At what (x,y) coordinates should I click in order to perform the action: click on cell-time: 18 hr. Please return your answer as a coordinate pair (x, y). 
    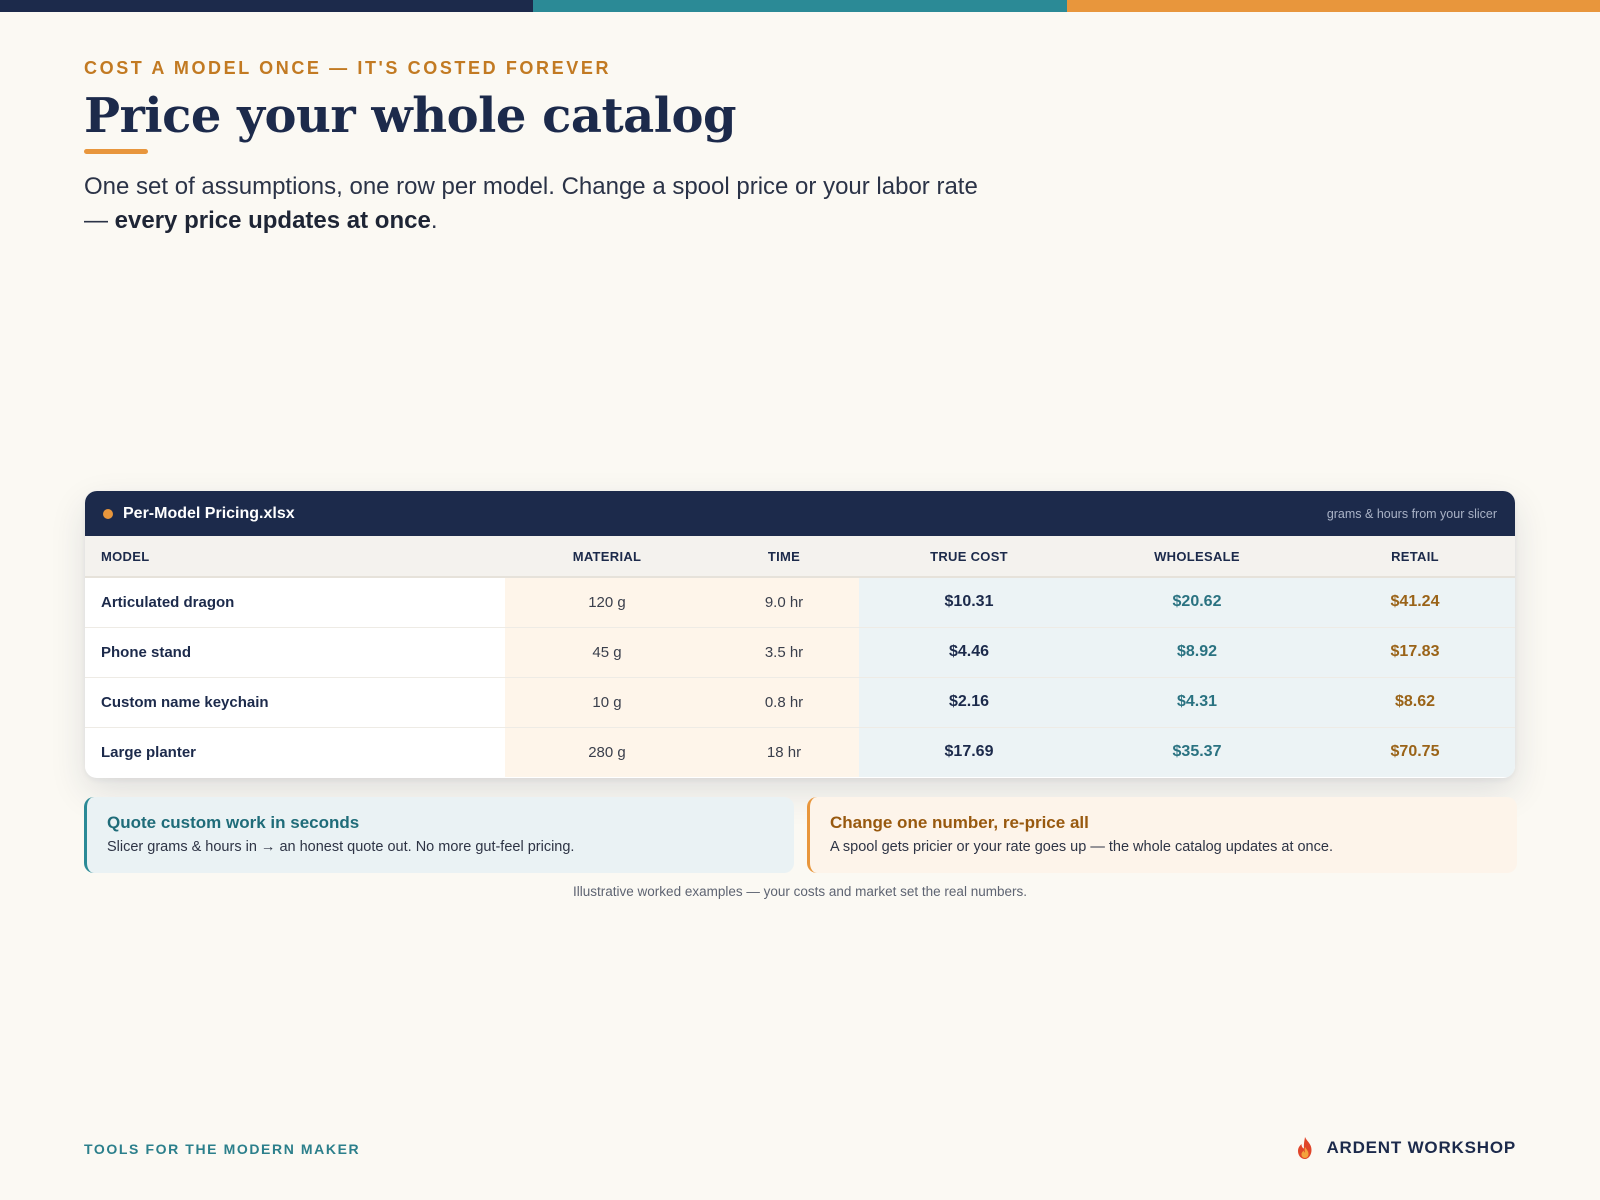
    Looking at the image, I should click on (784, 752).